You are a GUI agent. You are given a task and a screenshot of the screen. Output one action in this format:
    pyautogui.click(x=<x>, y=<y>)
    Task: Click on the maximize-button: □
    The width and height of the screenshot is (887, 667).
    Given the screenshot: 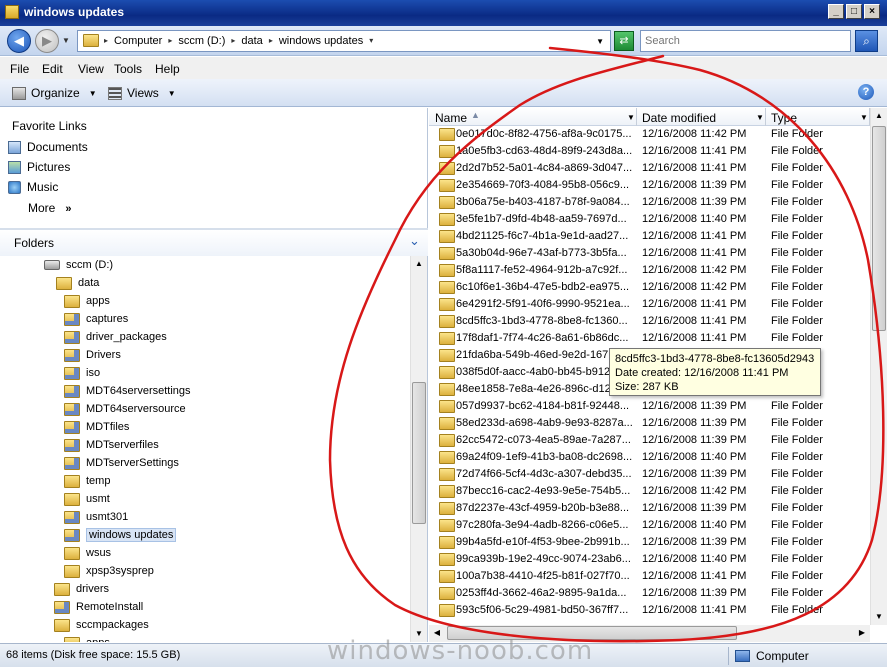 What is the action you would take?
    pyautogui.click(x=854, y=11)
    